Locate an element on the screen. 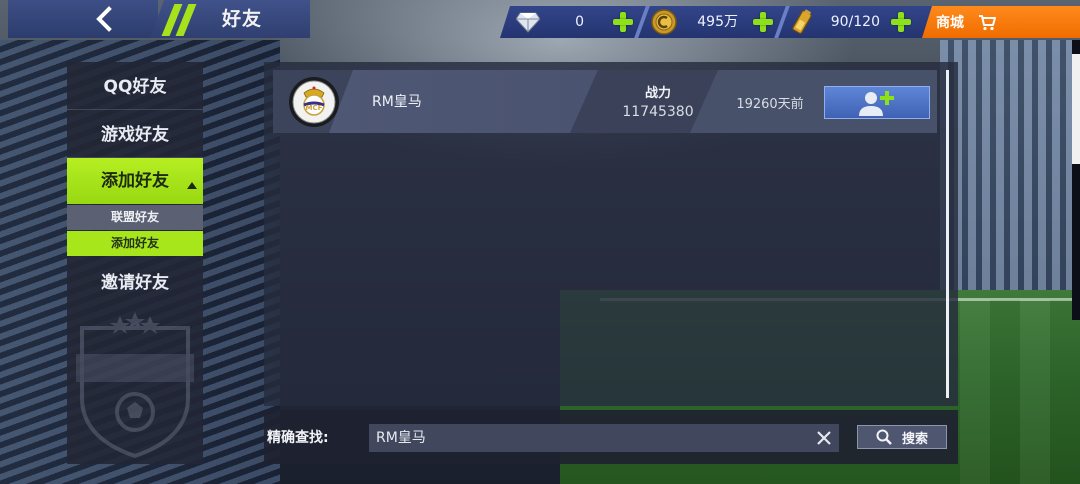 Image resolution: width=1080 pixels, height=484 pixels. clear-search-button is located at coordinates (824, 438).